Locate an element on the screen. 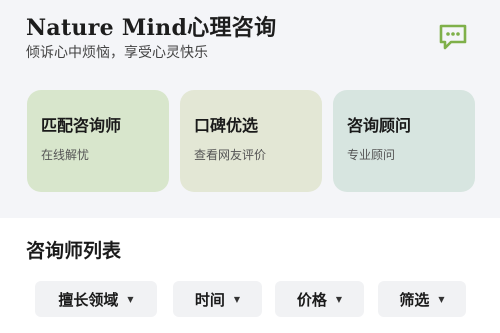 The width and height of the screenshot is (500, 333). card-title: 咨询顾问 is located at coordinates (379, 125).